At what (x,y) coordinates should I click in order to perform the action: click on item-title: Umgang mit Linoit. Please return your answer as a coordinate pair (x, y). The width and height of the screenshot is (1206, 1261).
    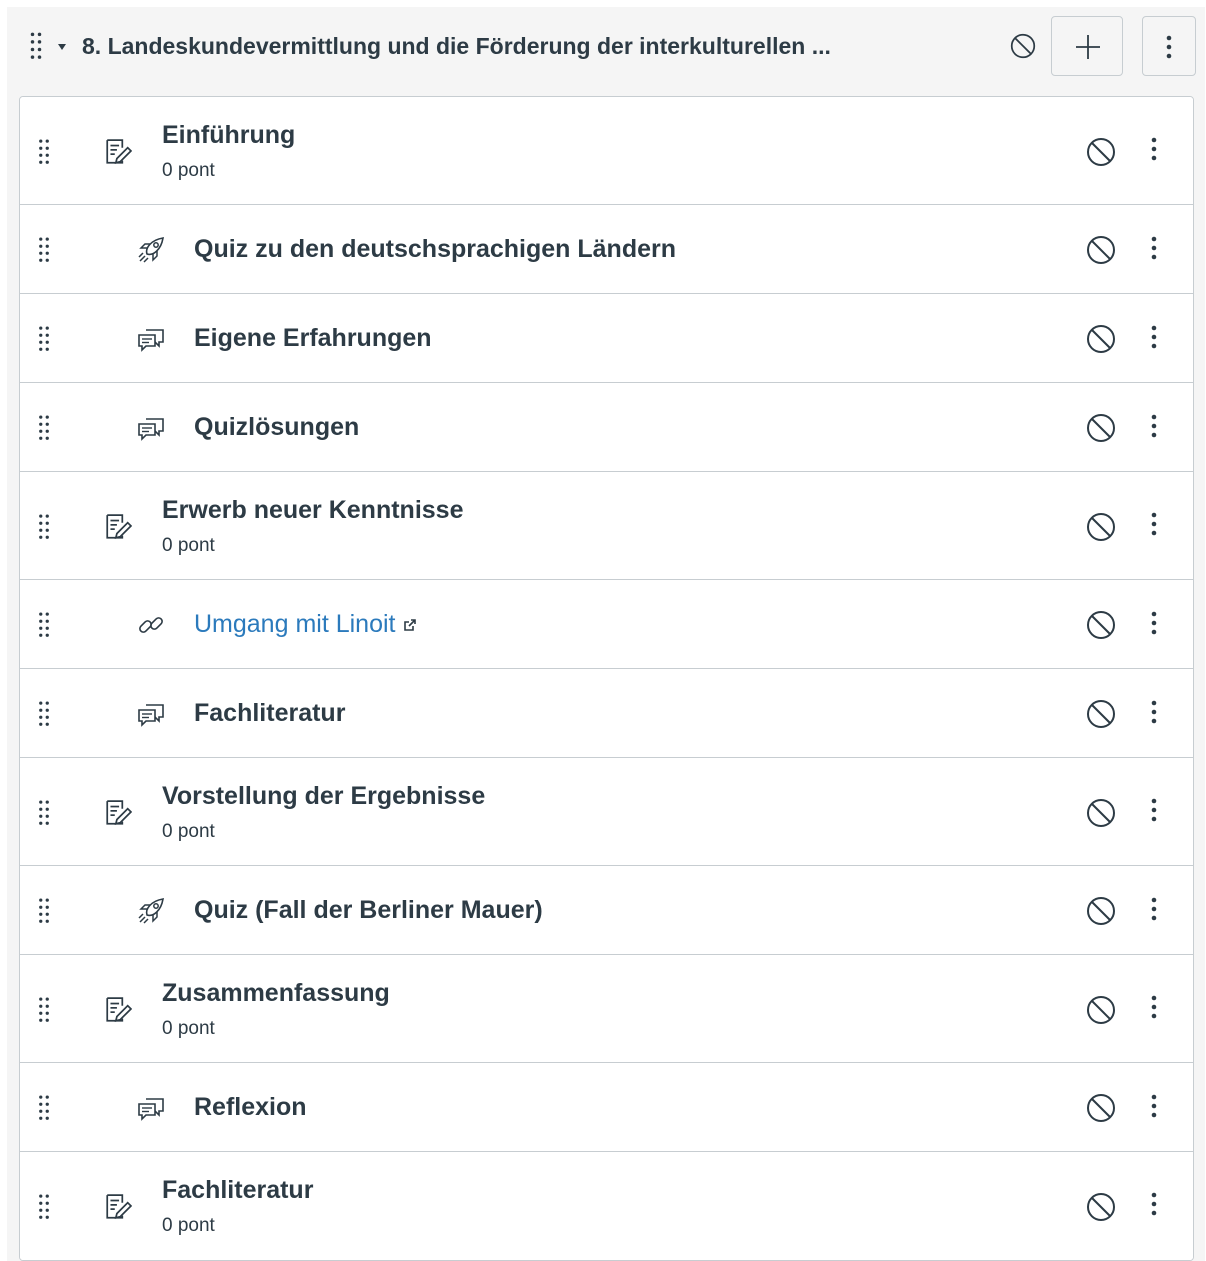
    Looking at the image, I should click on (305, 624).